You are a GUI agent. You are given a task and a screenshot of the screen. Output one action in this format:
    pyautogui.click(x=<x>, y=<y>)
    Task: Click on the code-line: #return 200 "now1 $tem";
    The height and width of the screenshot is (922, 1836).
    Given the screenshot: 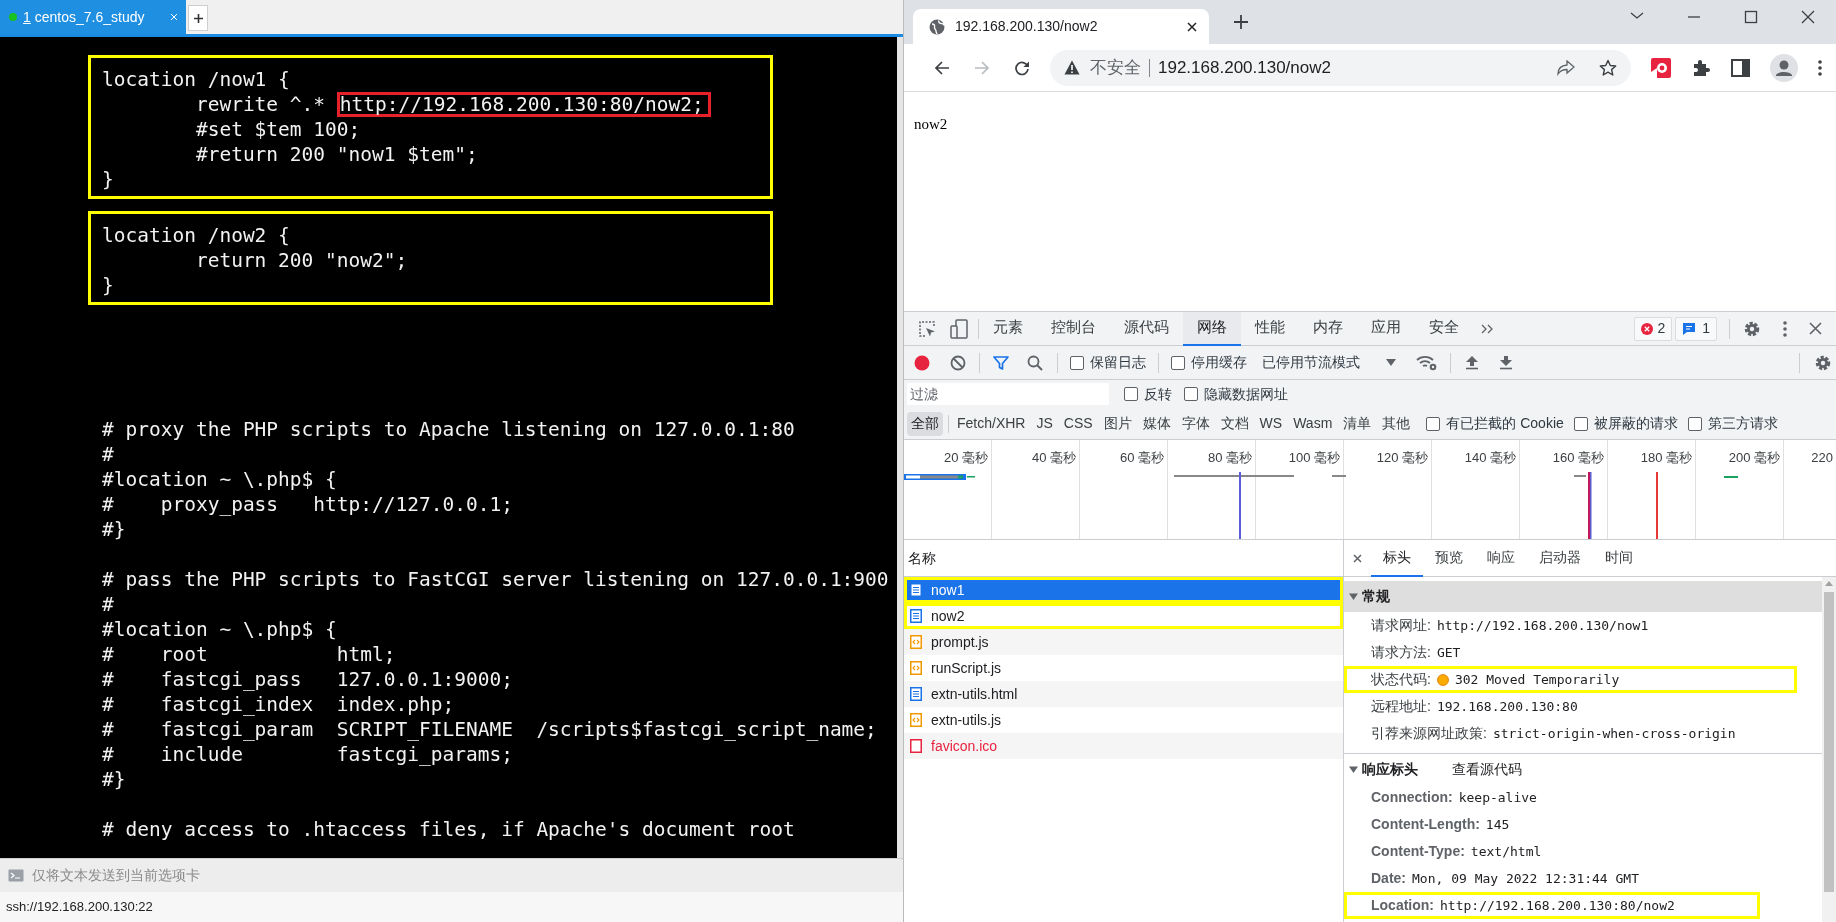 What is the action you would take?
    pyautogui.click(x=336, y=154)
    